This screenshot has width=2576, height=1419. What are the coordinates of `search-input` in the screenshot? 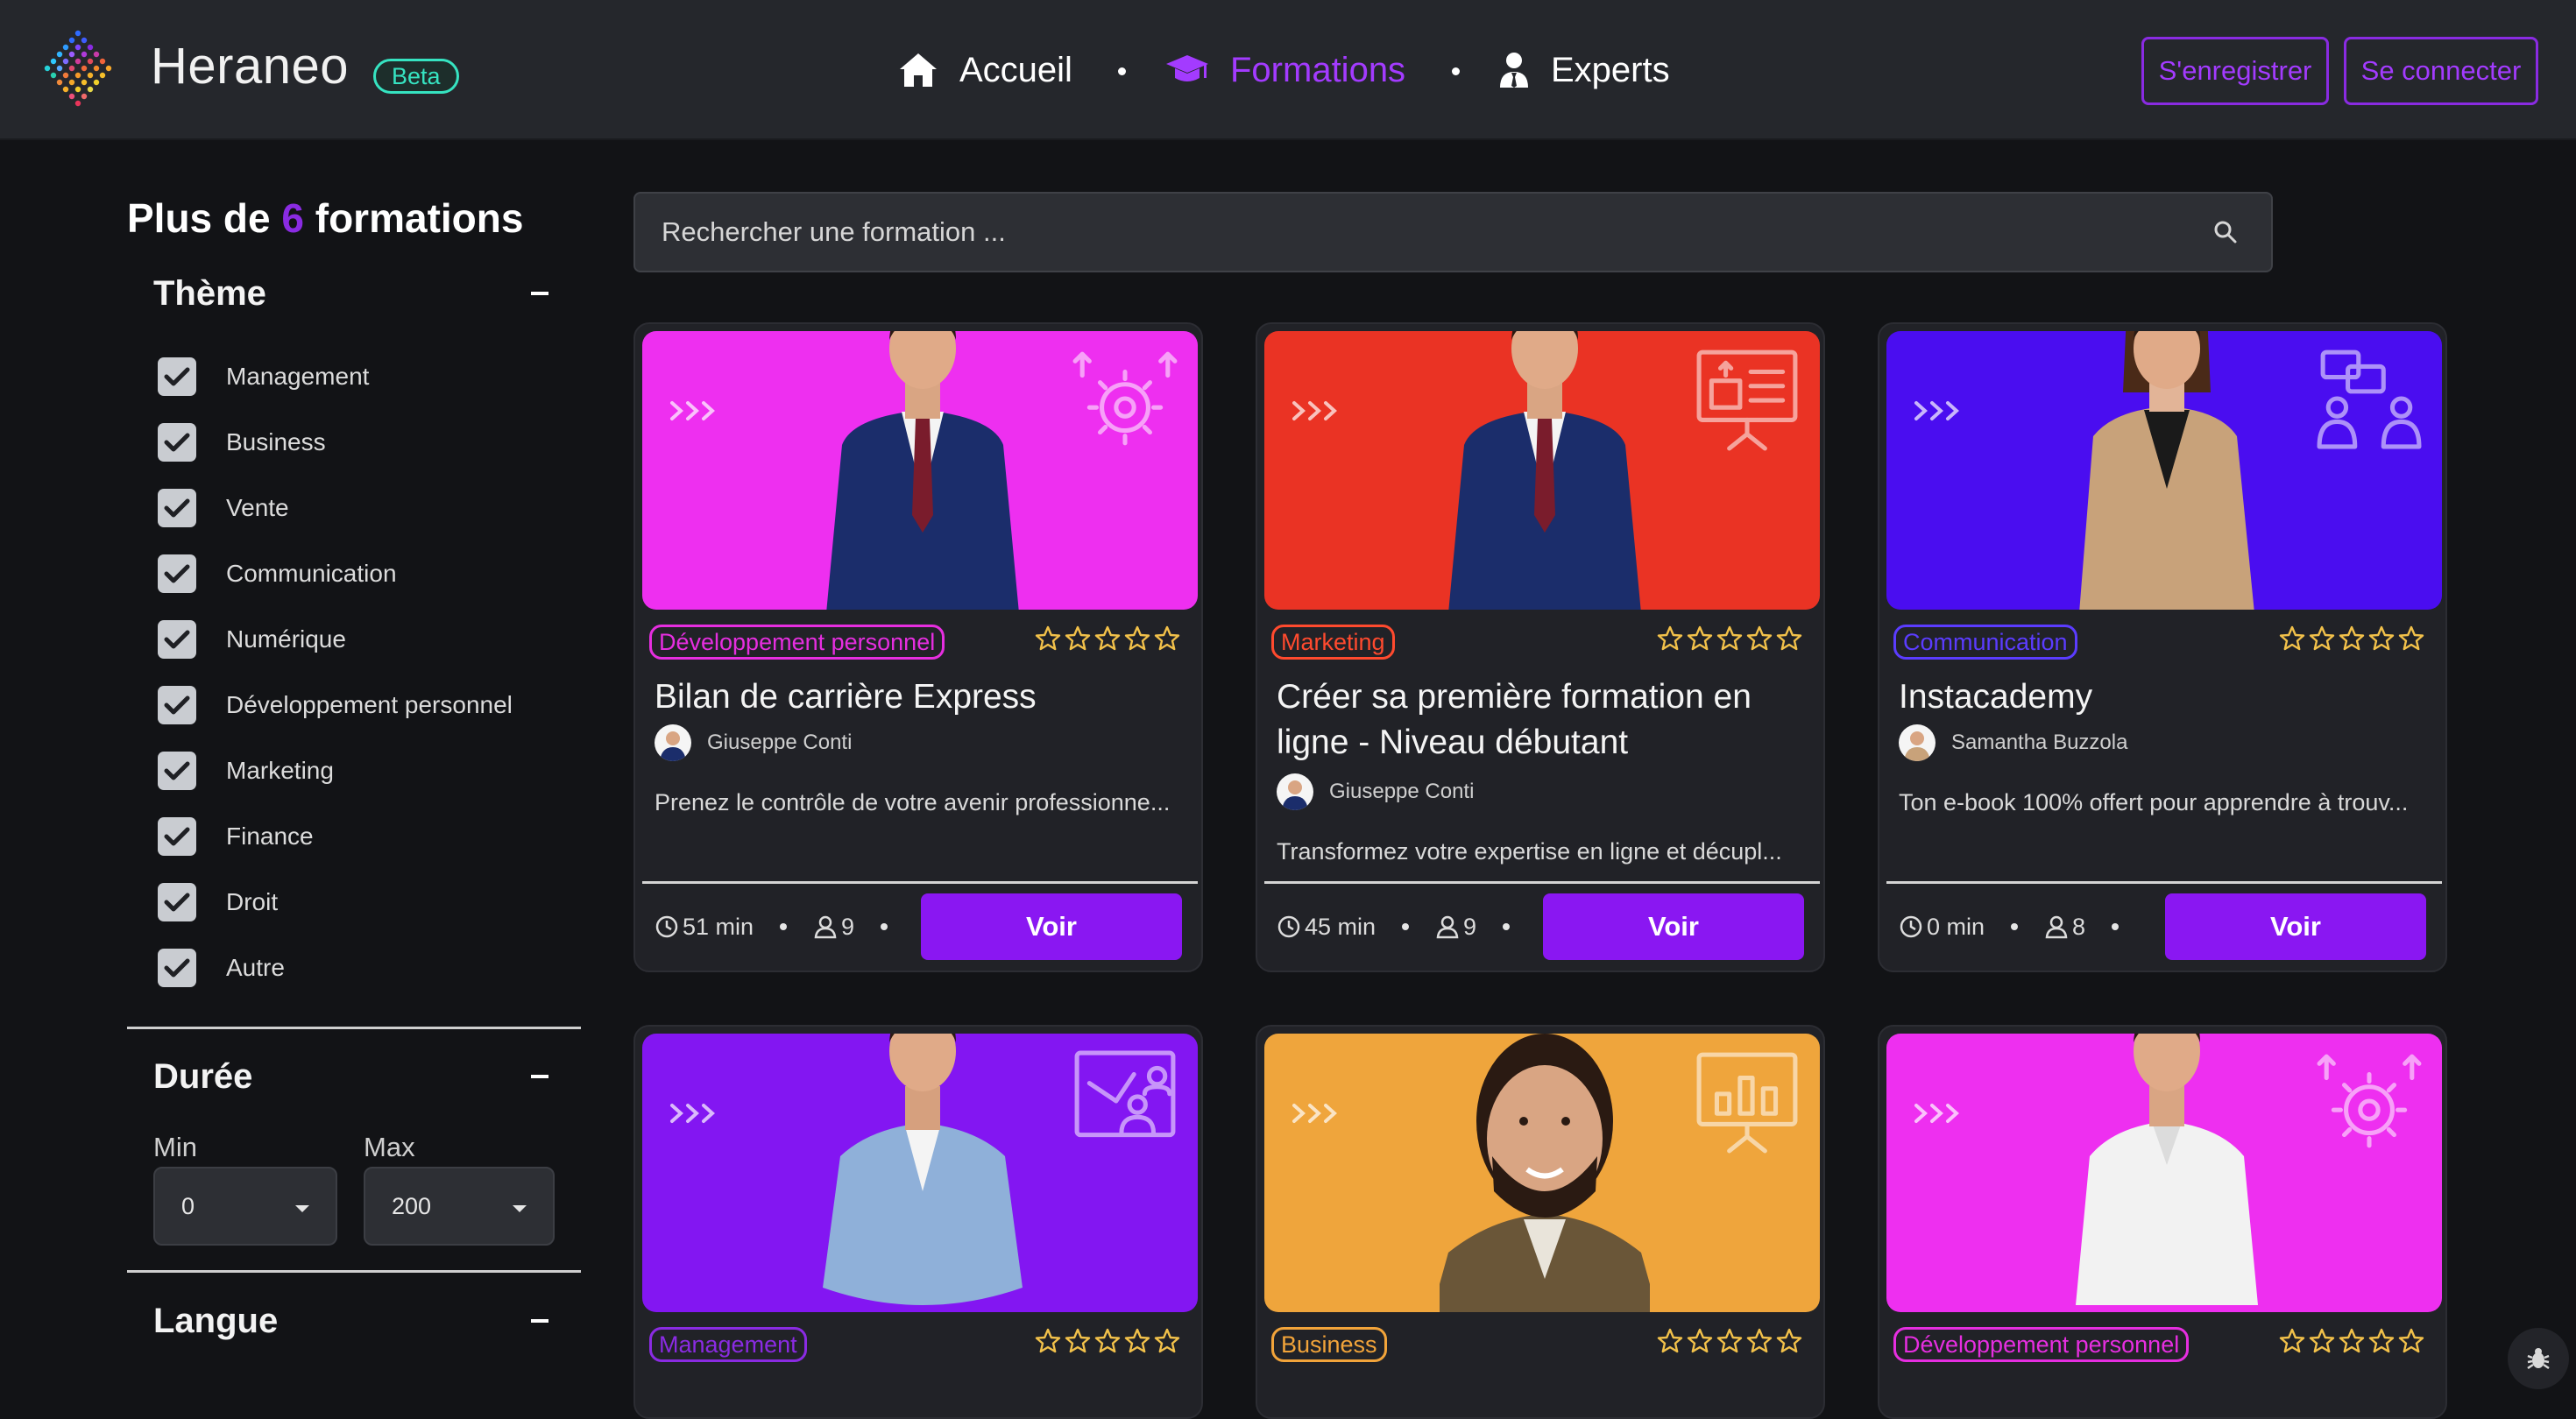 It's located at (1406, 232).